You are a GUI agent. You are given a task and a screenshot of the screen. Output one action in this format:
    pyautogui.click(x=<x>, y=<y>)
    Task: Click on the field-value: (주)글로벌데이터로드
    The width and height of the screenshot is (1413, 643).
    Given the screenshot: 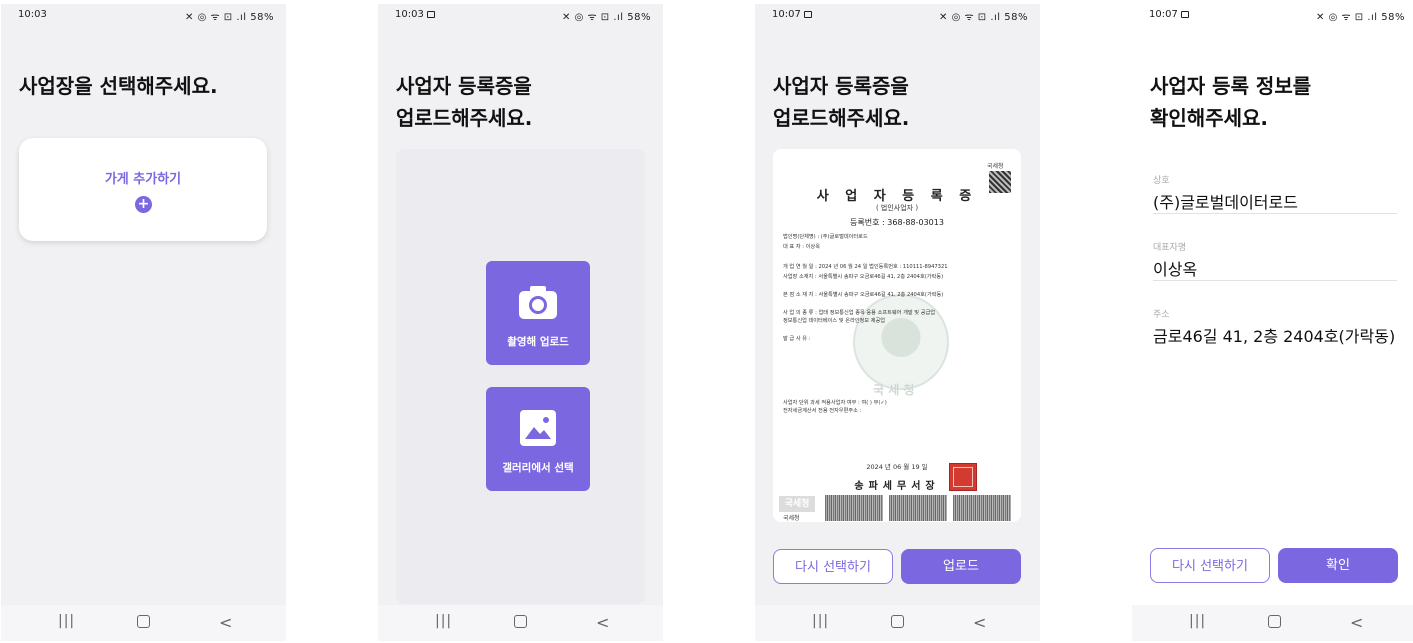 What is the action you would take?
    pyautogui.click(x=1225, y=202)
    